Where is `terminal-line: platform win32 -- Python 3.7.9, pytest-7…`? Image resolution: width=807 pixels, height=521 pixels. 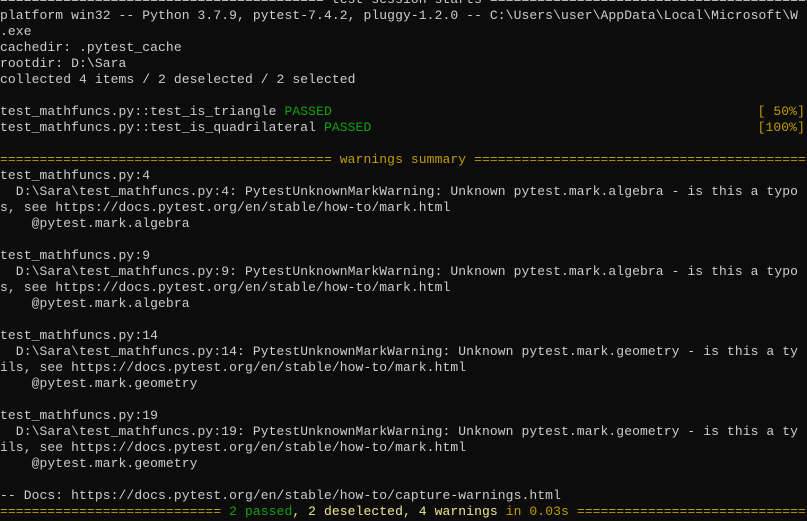
terminal-line: platform win32 -- Python 3.7.9, pytest-7… is located at coordinates (403, 16).